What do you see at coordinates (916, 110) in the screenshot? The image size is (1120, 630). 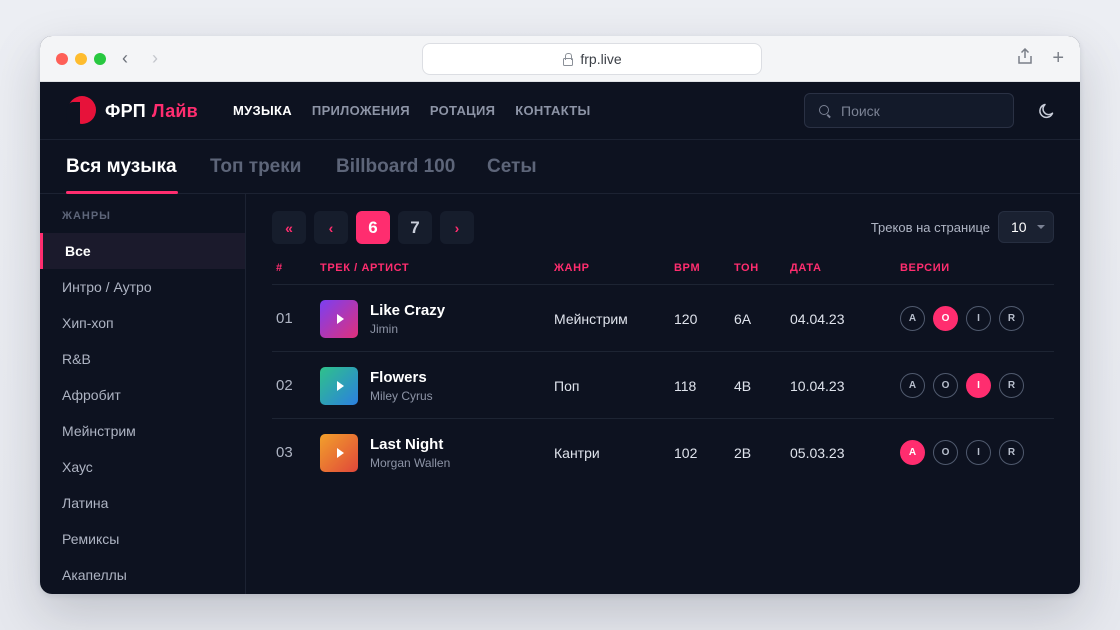 I see `search-input` at bounding box center [916, 110].